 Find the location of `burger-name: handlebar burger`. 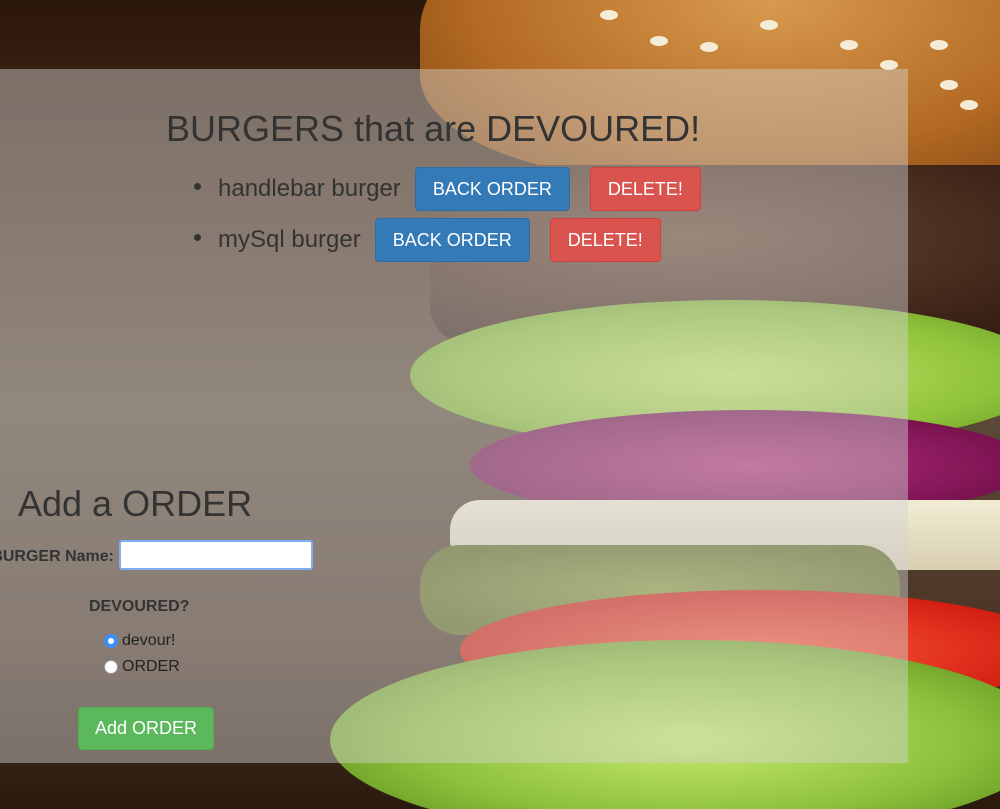

burger-name: handlebar burger is located at coordinates (309, 188).